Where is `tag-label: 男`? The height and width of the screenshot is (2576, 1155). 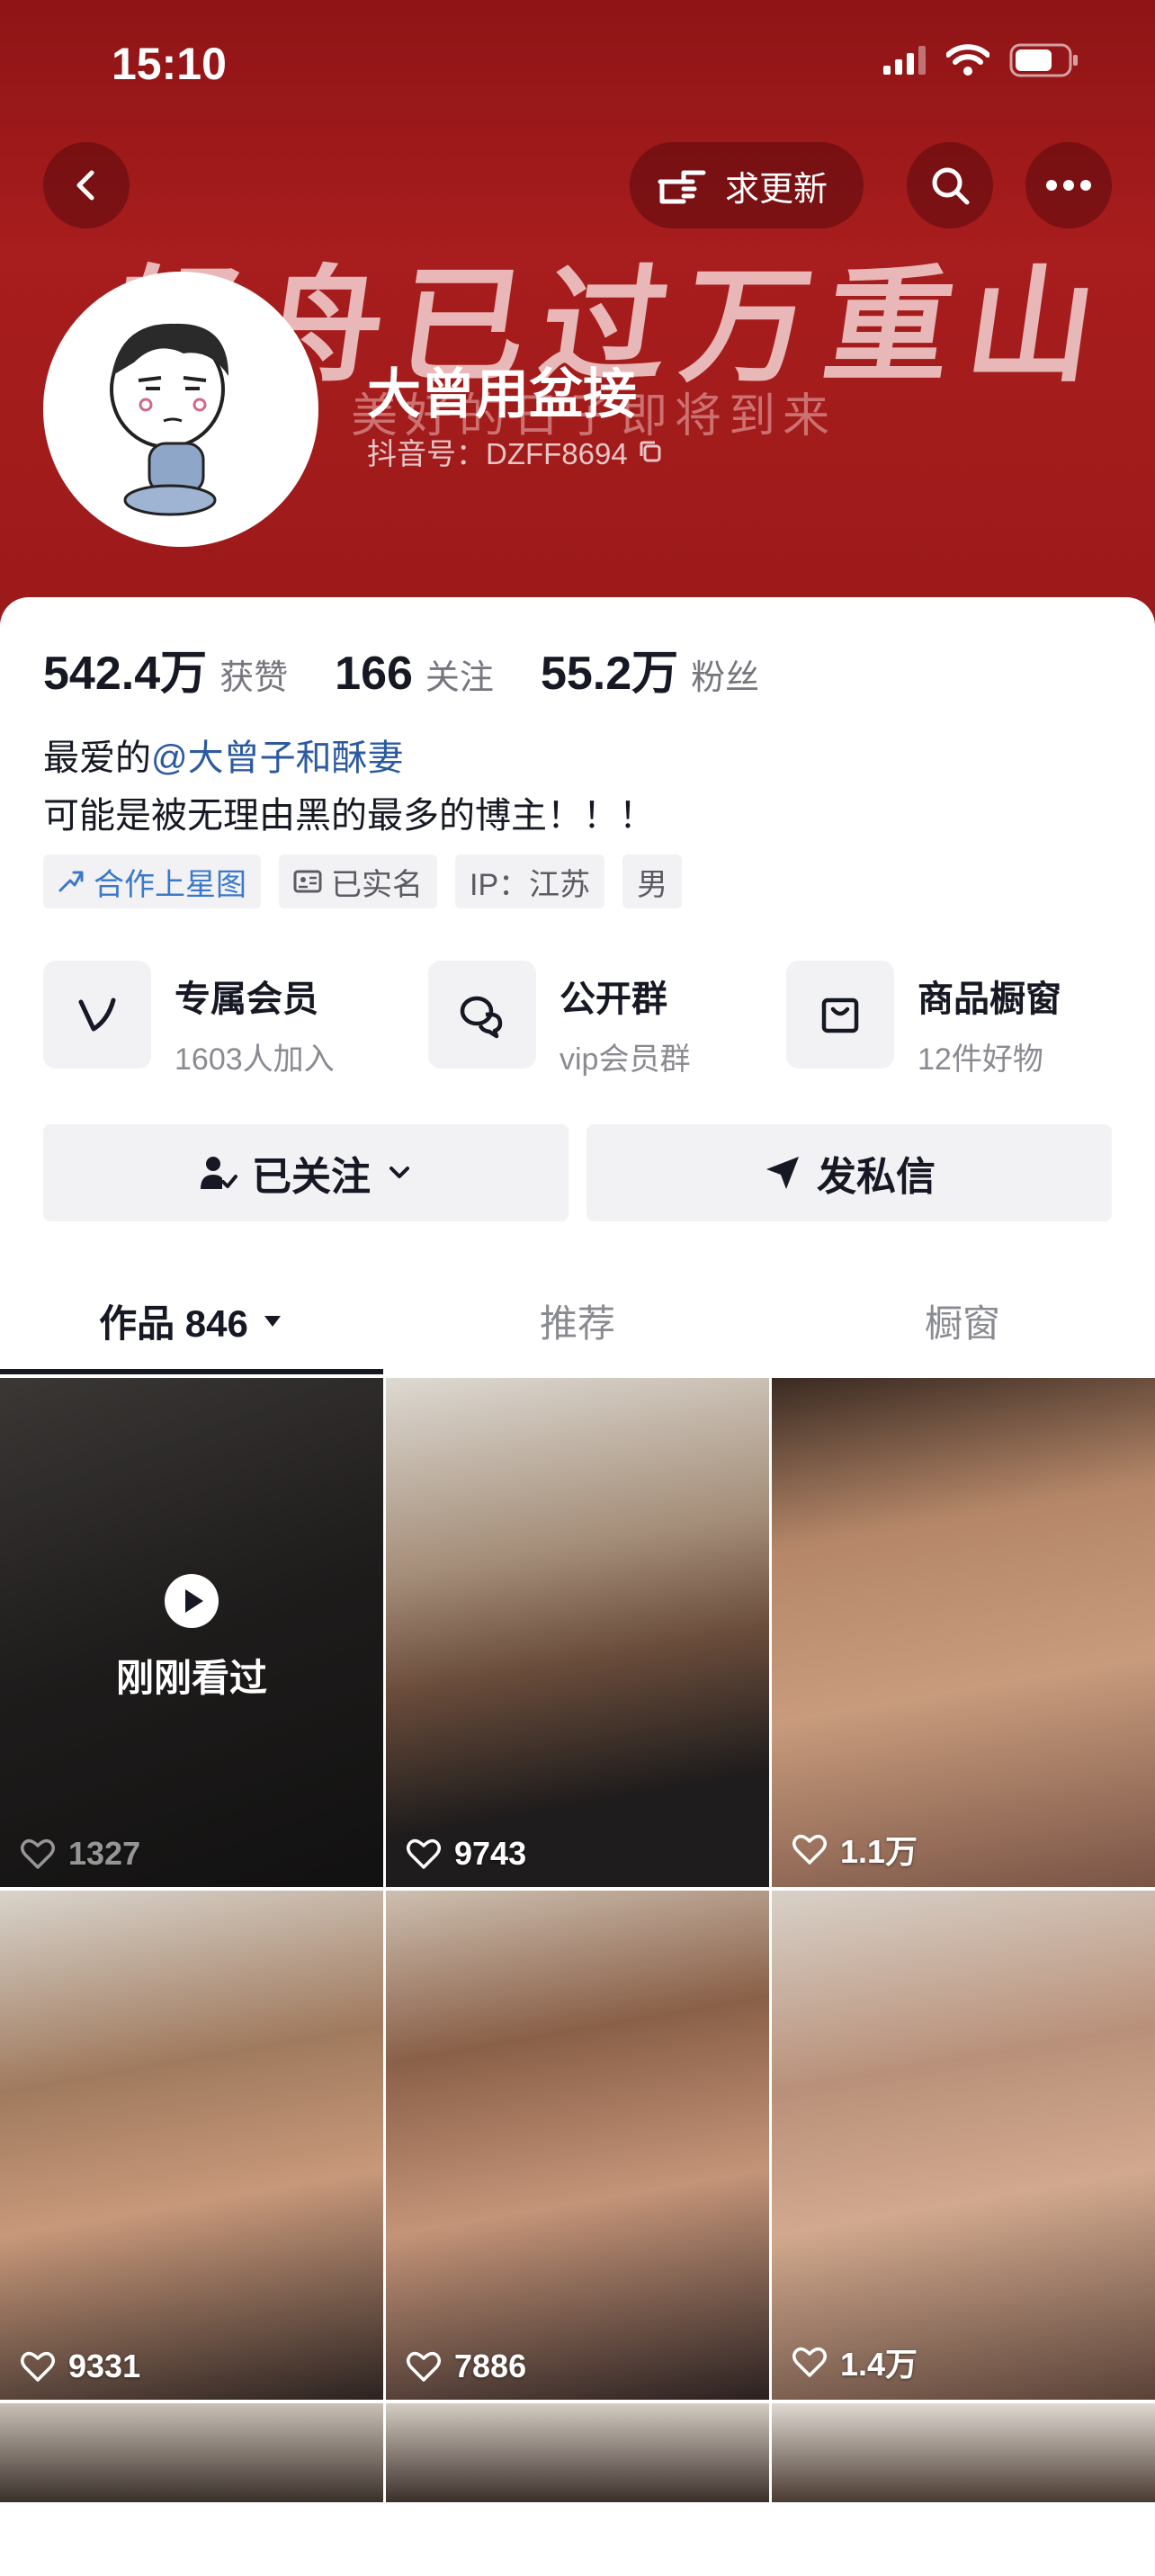 tag-label: 男 is located at coordinates (652, 884).